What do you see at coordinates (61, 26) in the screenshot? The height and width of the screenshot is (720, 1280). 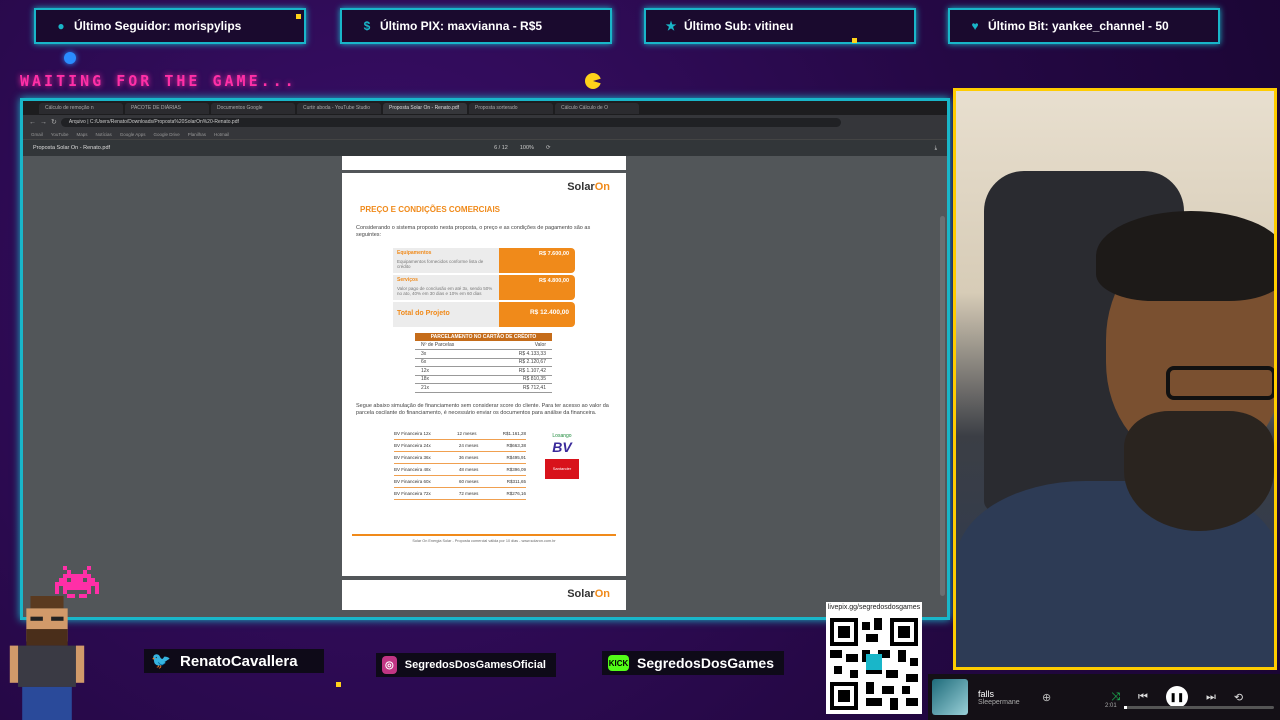 I see `user-icon: ●` at bounding box center [61, 26].